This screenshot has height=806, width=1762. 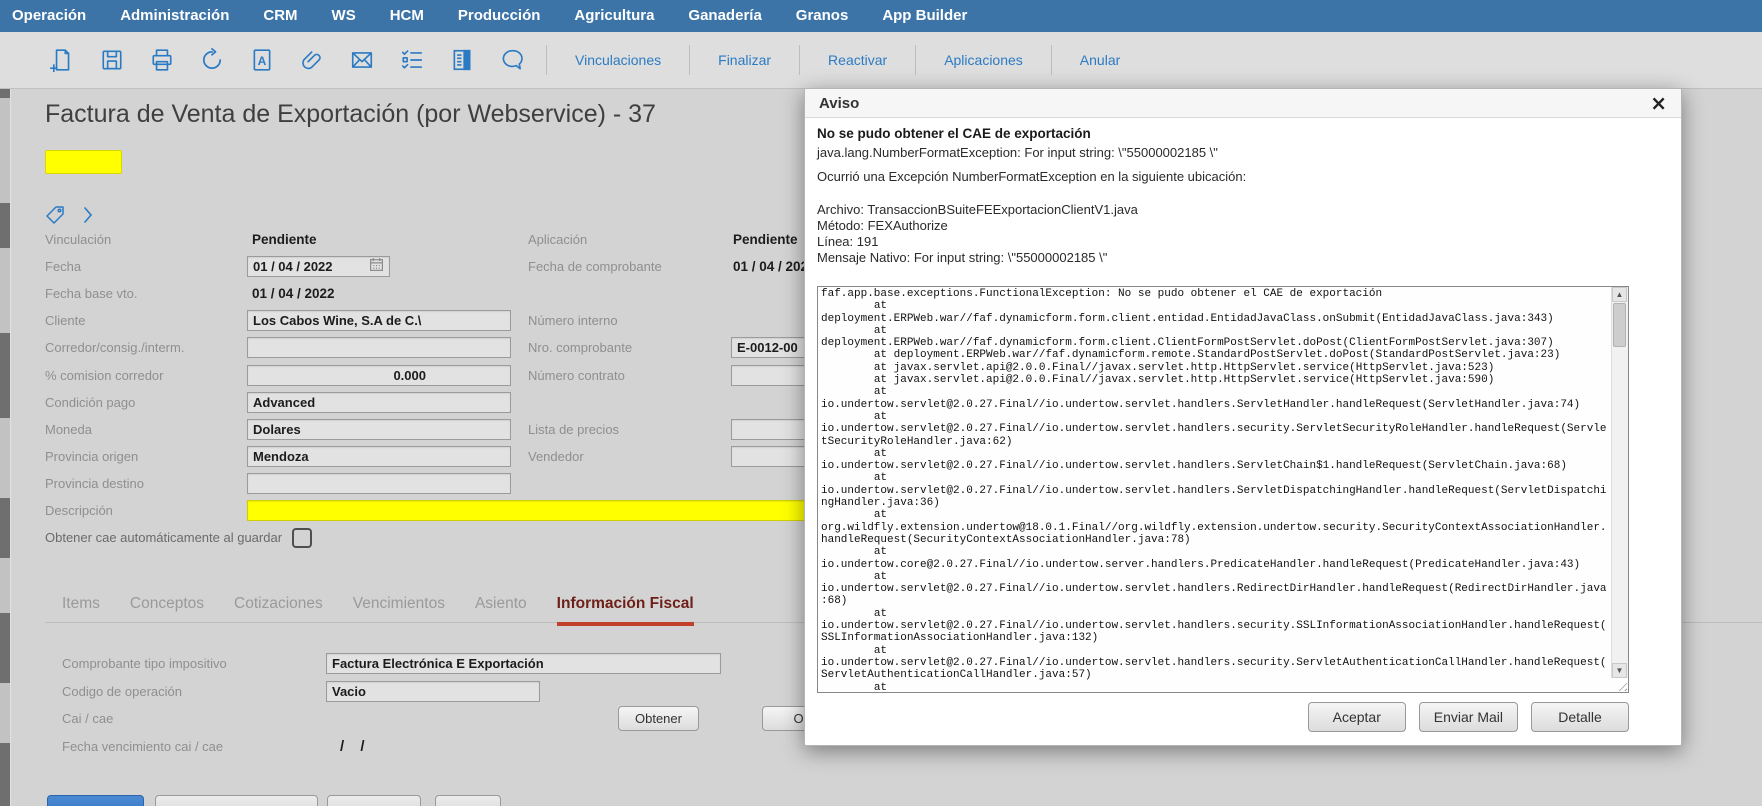 What do you see at coordinates (216, 746) in the screenshot?
I see `fiscal-row: Fecha vencimiento cai / cae / /` at bounding box center [216, 746].